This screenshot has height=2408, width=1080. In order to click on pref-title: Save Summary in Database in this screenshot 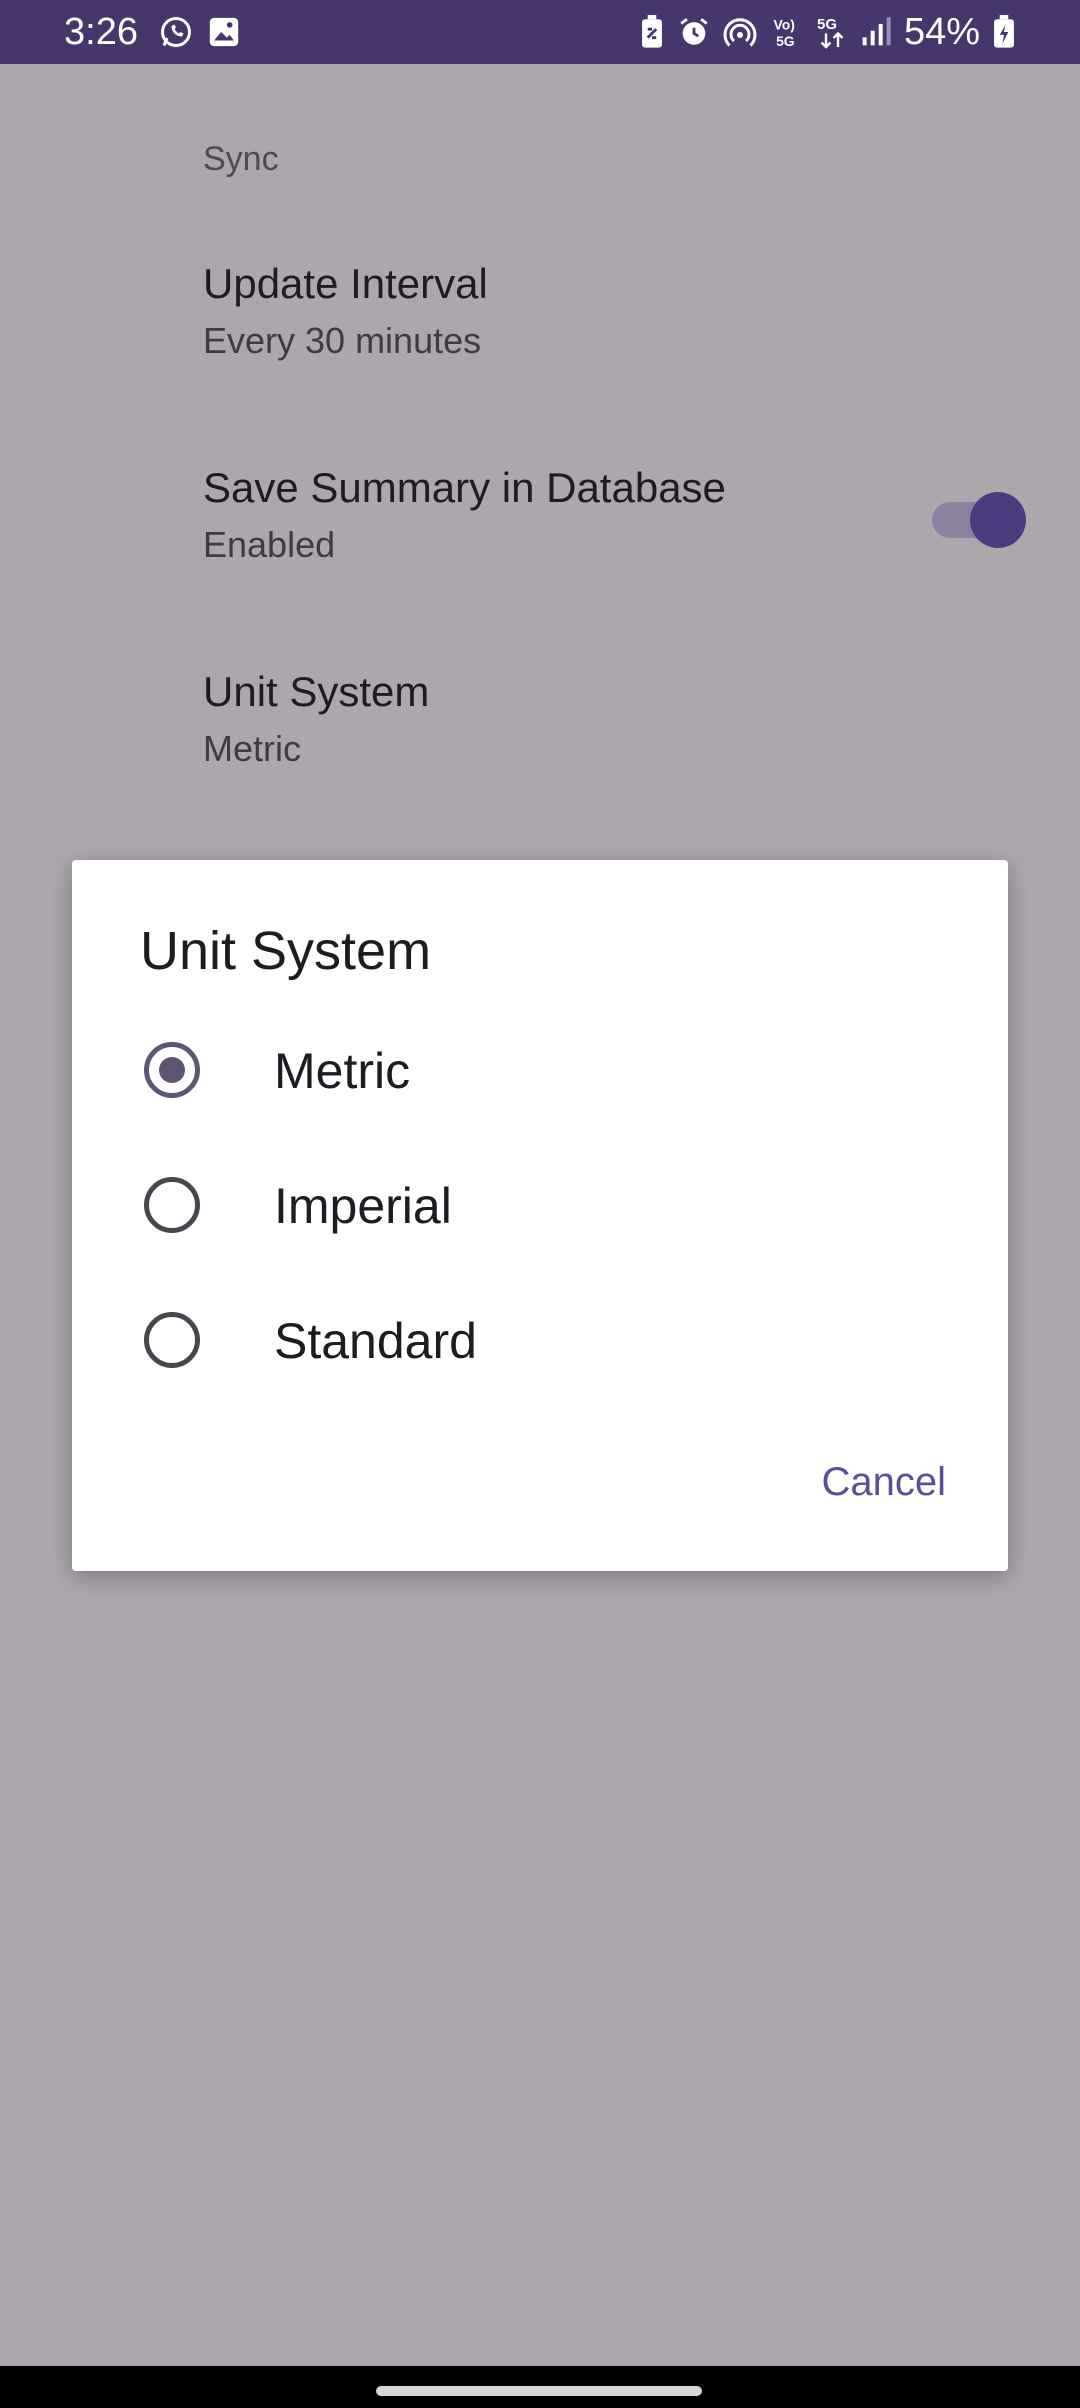, I will do `click(464, 487)`.